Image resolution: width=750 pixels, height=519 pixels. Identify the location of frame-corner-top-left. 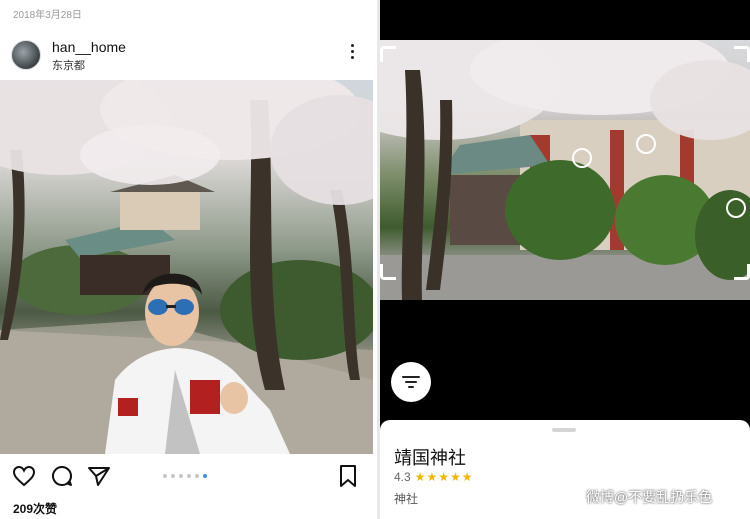
(388, 54).